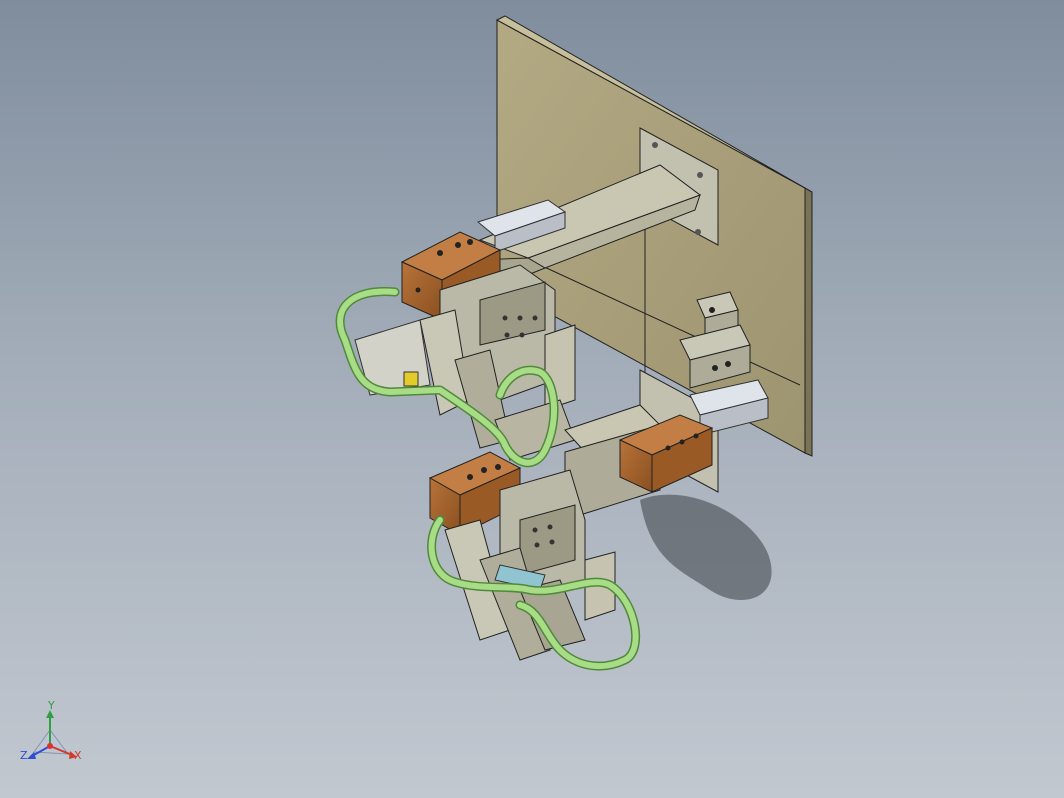 The height and width of the screenshot is (798, 1064). What do you see at coordinates (24, 755) in the screenshot?
I see `z-axis-label: Z` at bounding box center [24, 755].